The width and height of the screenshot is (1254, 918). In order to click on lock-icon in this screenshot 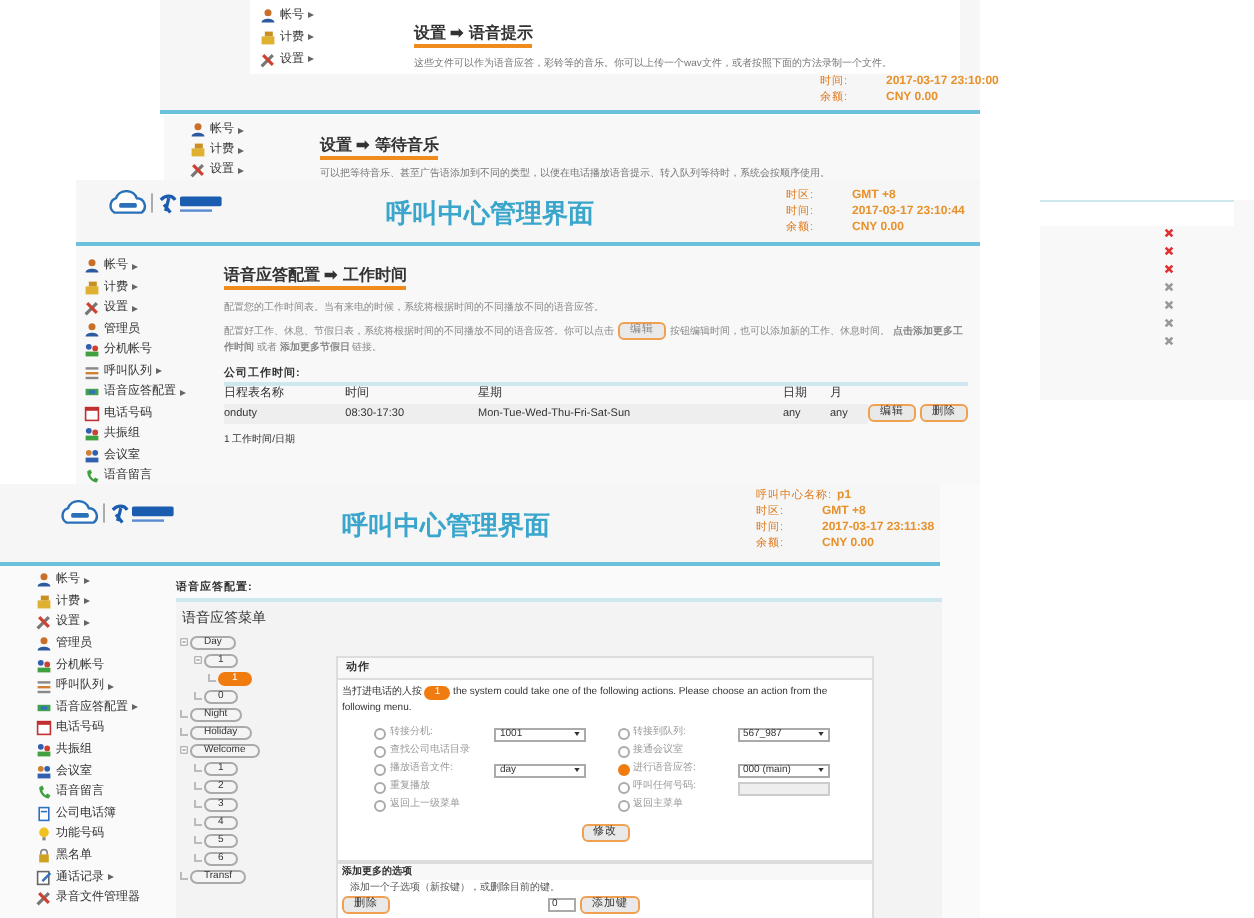, I will do `click(44, 856)`.